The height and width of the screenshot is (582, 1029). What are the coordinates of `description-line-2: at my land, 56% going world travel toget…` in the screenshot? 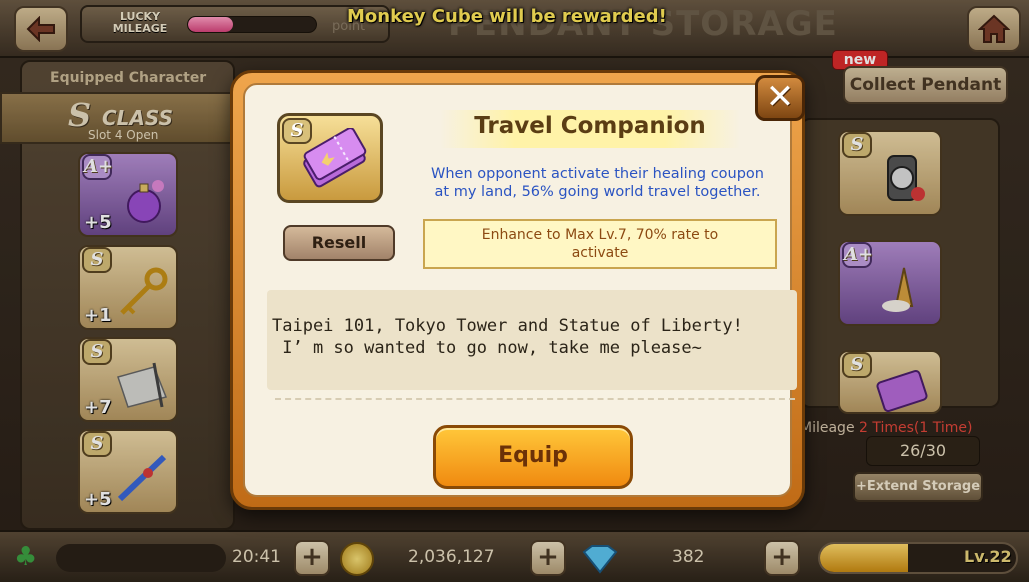 It's located at (597, 192).